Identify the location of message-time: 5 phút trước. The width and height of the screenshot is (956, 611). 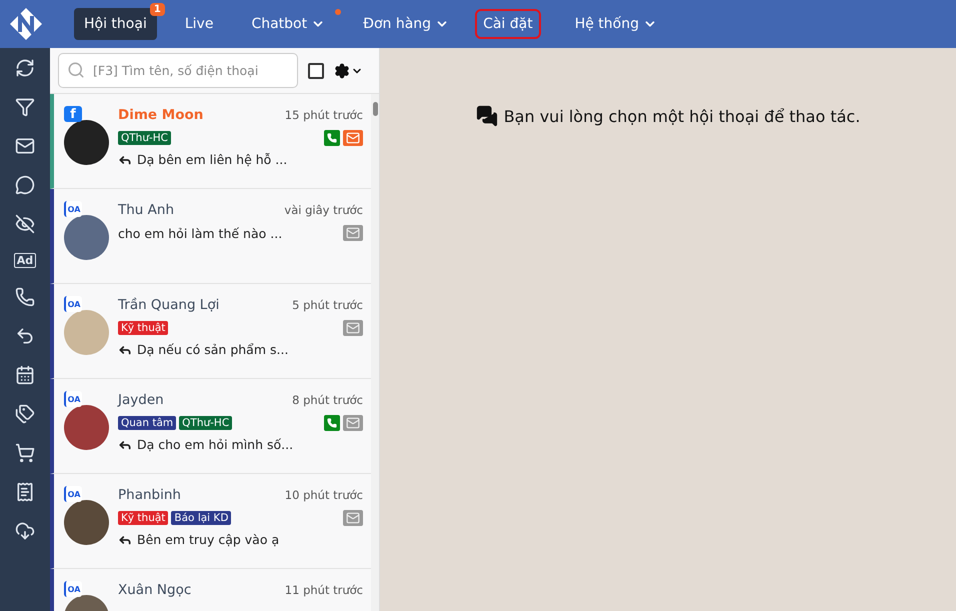
(327, 305).